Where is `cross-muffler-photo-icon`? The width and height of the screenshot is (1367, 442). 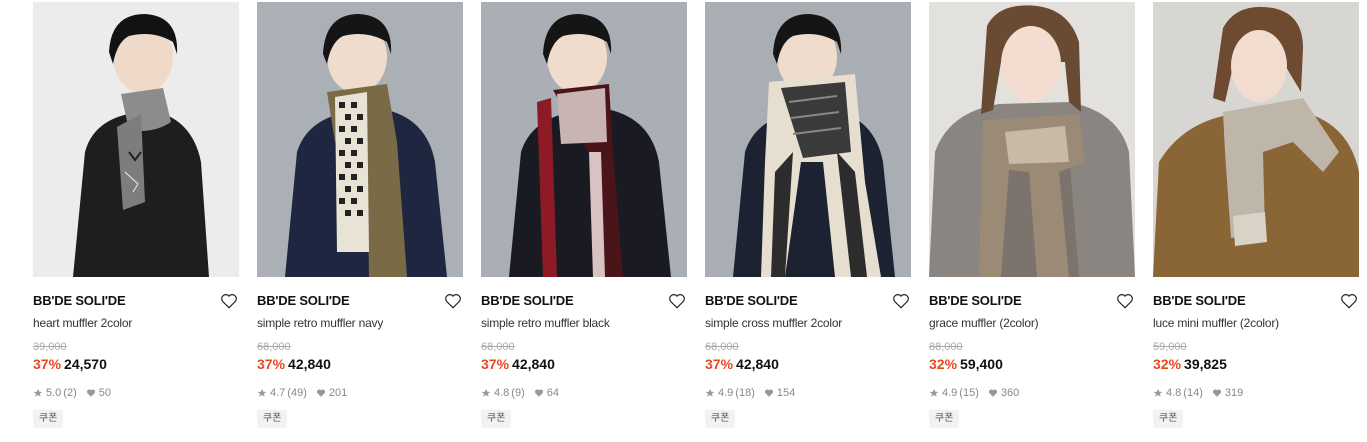 cross-muffler-photo-icon is located at coordinates (808, 139).